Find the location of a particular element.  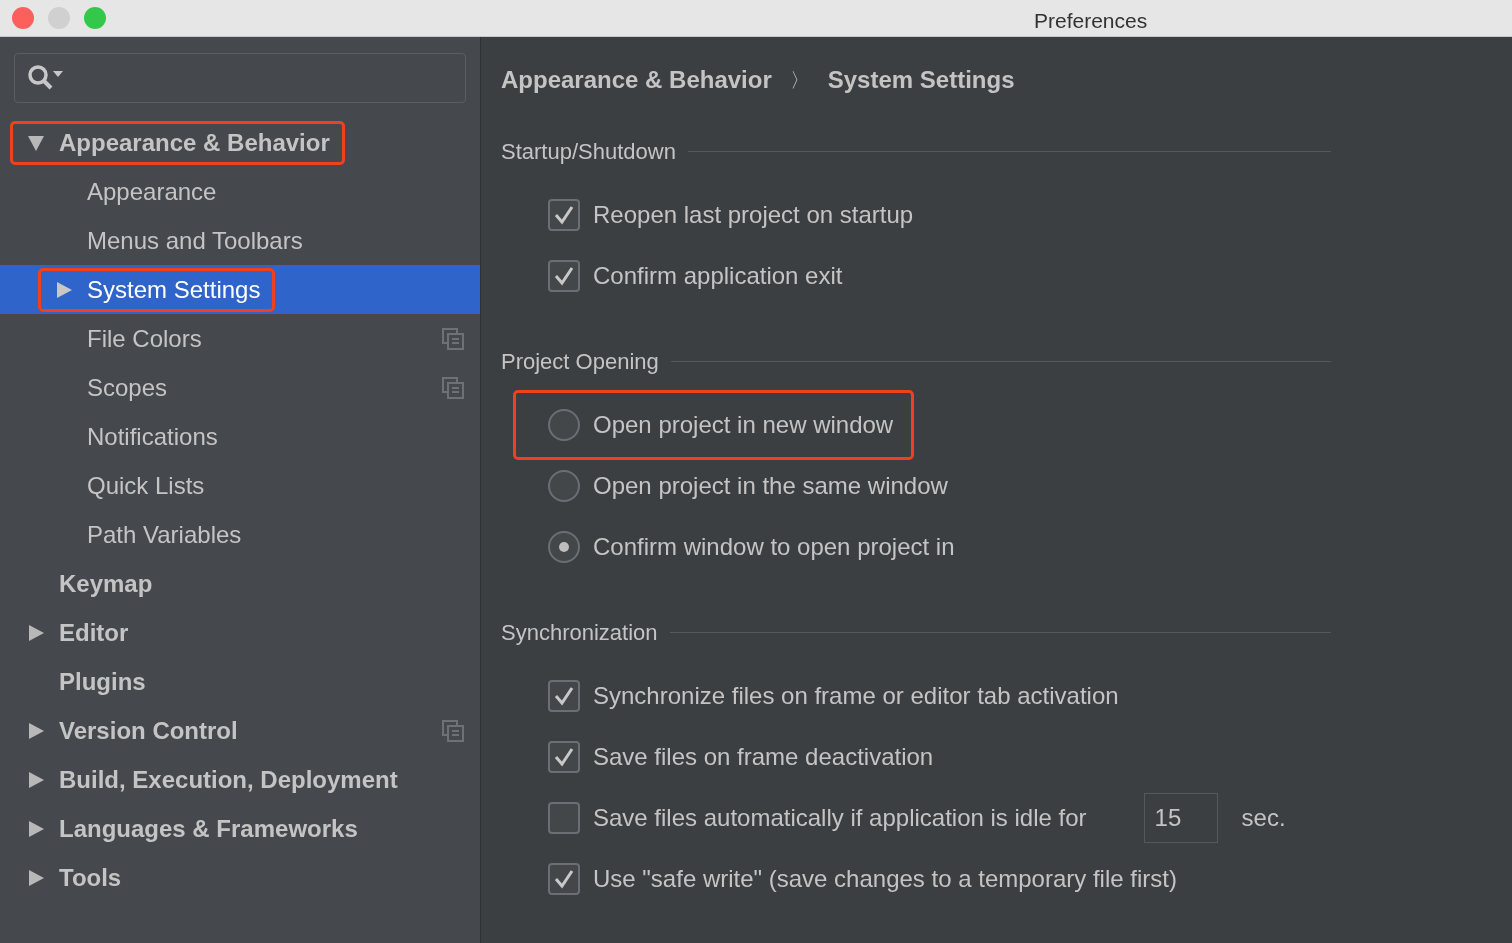

option-label: Synchronize files on frame or editor tab activation is located at coordinates (856, 695).